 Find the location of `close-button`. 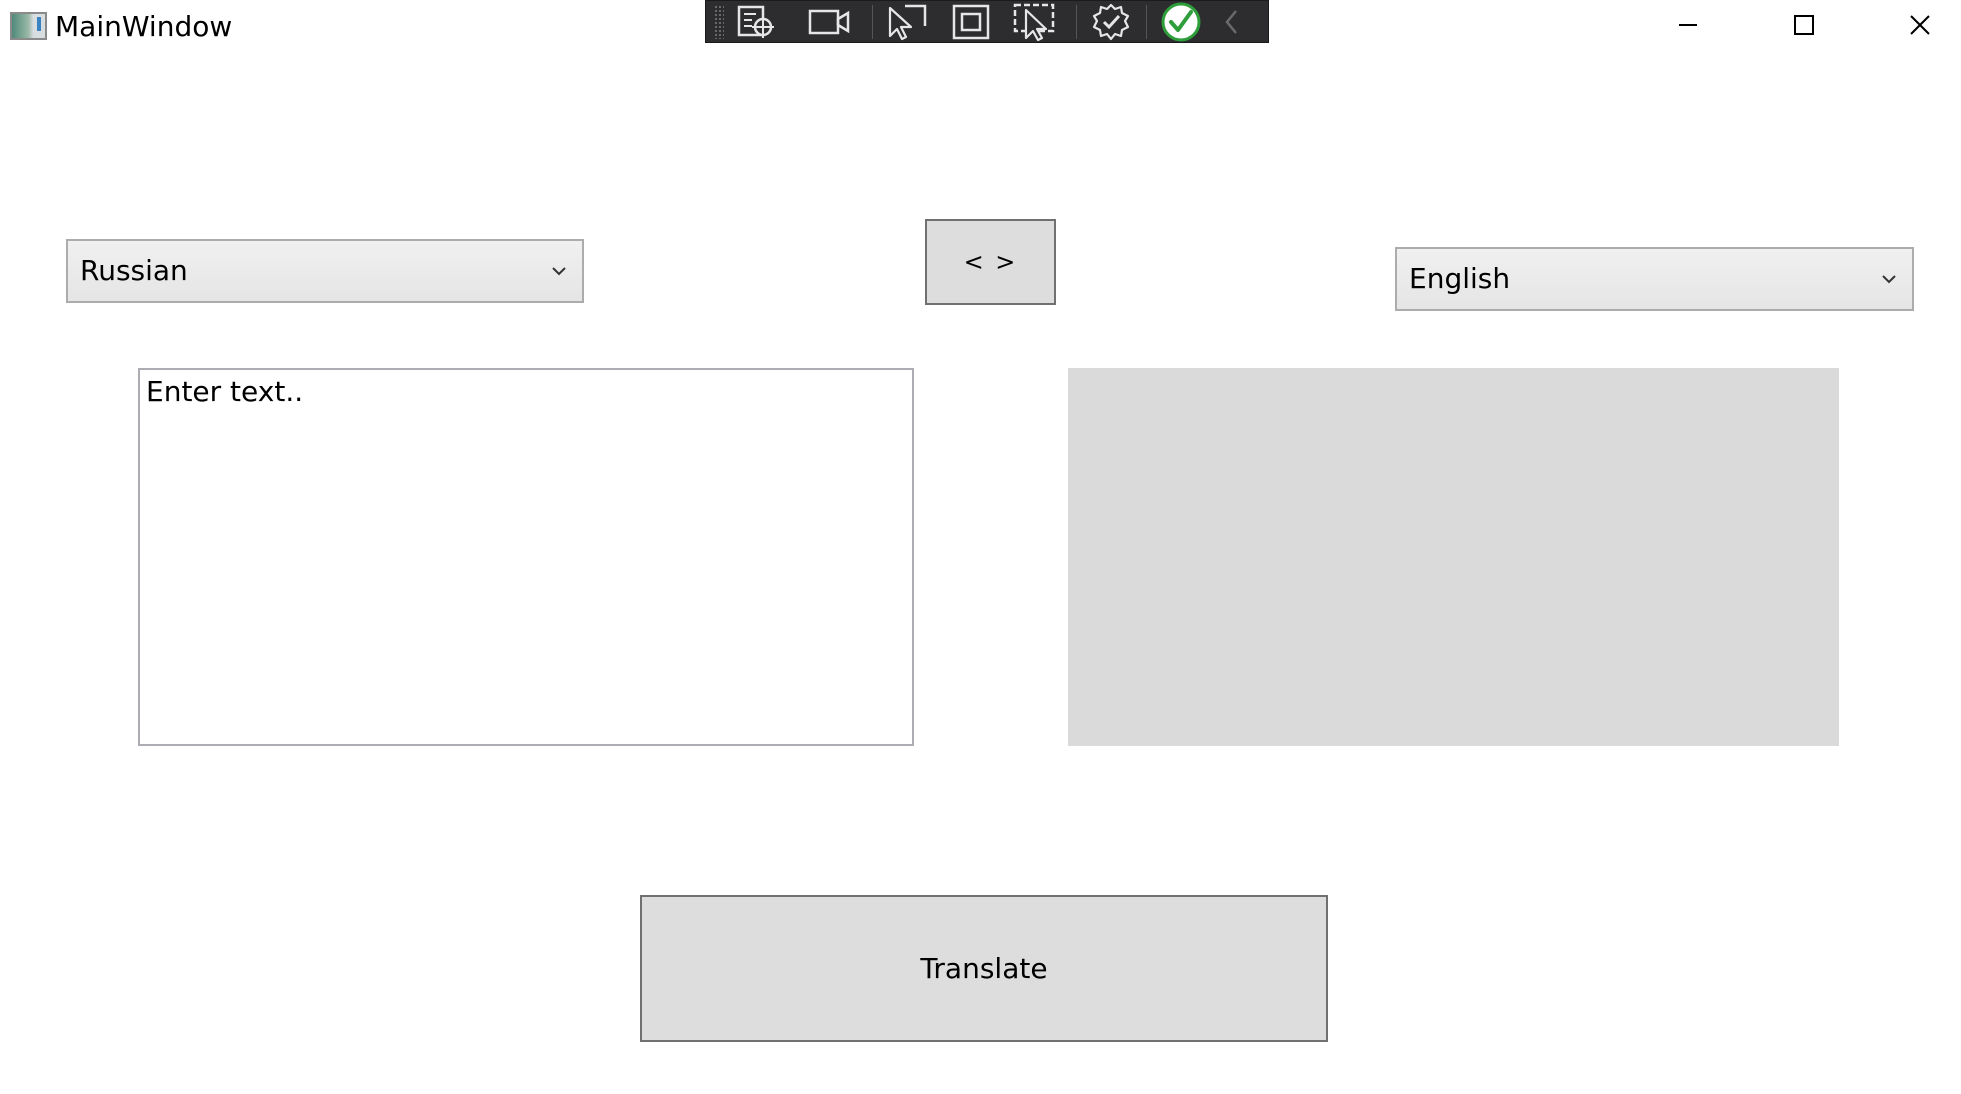

close-button is located at coordinates (1911, 25).